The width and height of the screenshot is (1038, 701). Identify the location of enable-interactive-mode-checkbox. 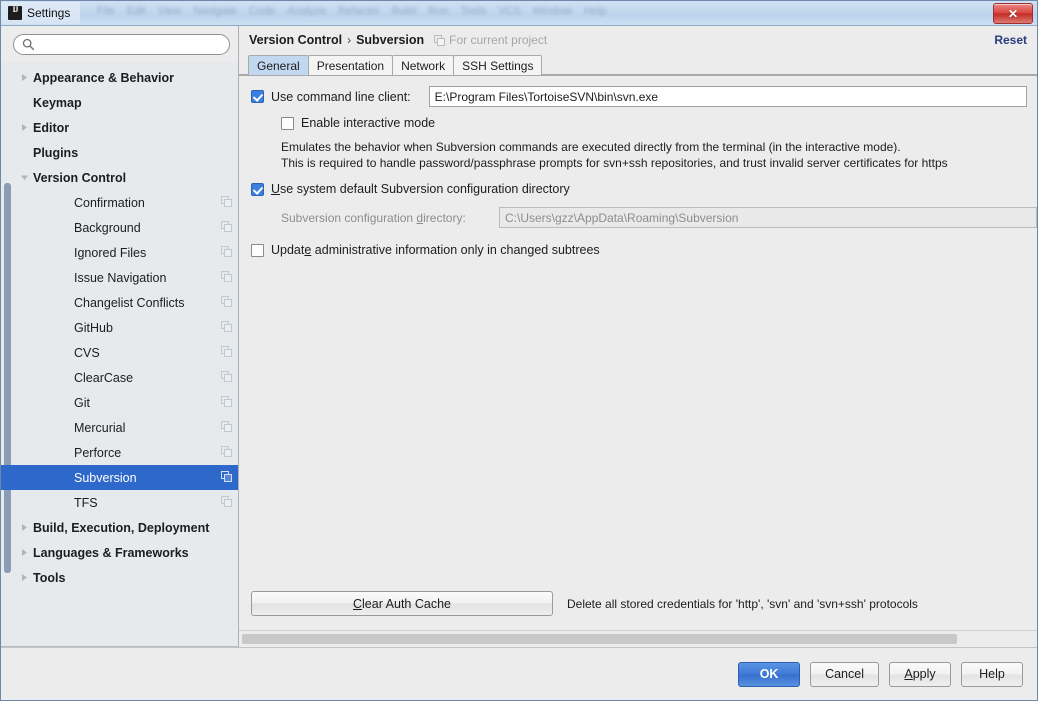
(287, 123).